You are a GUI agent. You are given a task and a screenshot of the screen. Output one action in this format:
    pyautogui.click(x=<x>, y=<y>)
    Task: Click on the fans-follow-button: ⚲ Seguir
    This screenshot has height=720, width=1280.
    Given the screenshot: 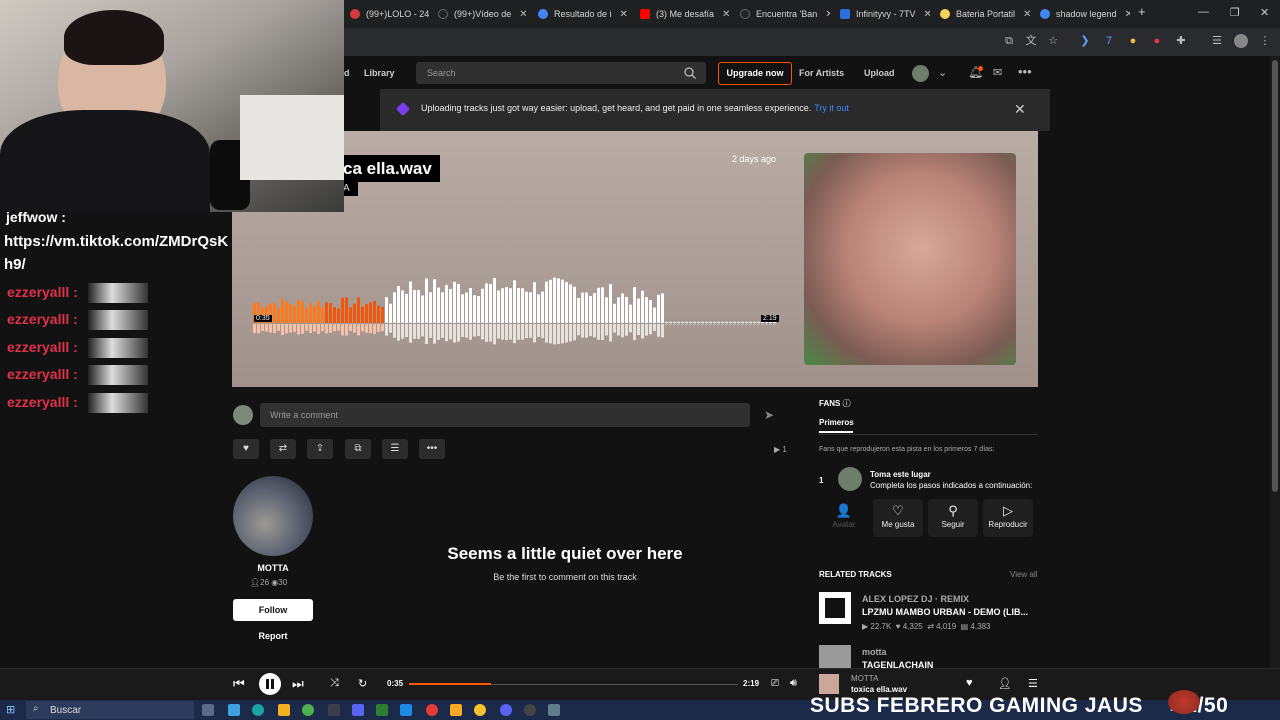 What is the action you would take?
    pyautogui.click(x=953, y=518)
    